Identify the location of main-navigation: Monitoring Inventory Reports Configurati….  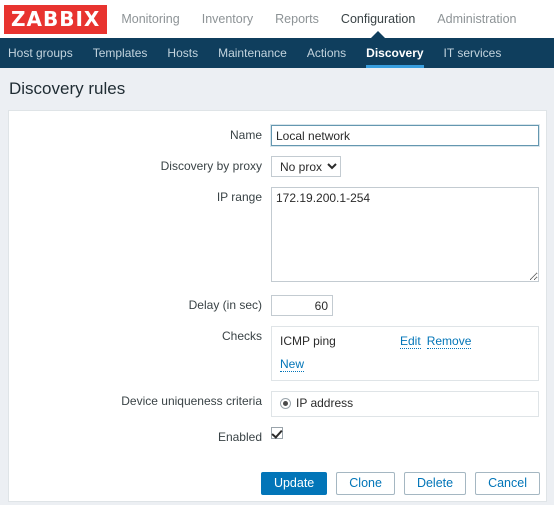
(318, 19).